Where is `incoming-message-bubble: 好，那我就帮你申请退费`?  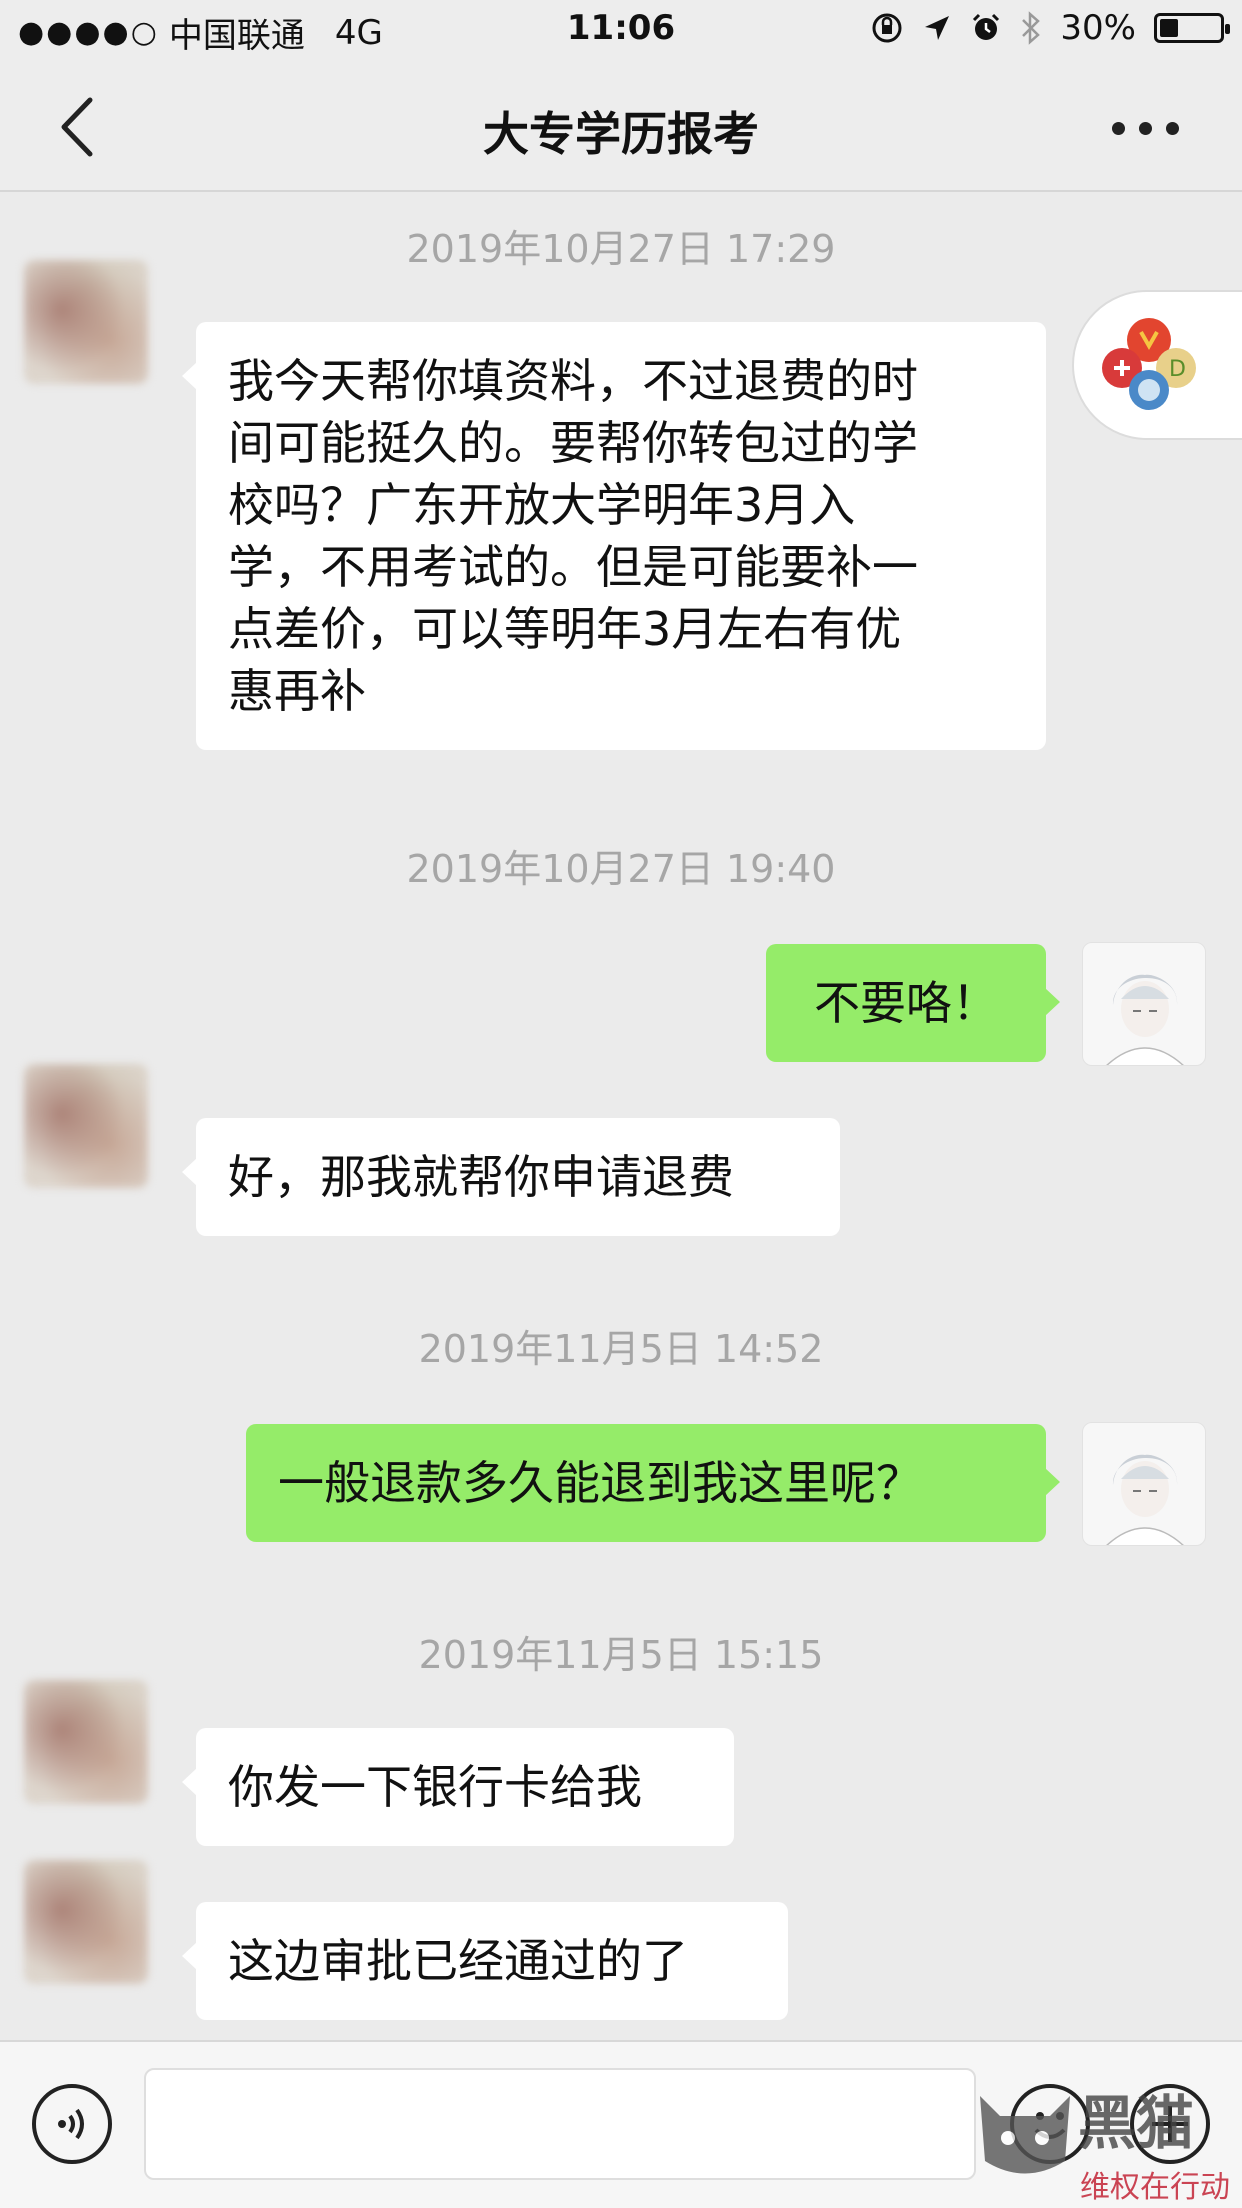
incoming-message-bubble: 好，那我就帮你申请退费 is located at coordinates (511, 1177).